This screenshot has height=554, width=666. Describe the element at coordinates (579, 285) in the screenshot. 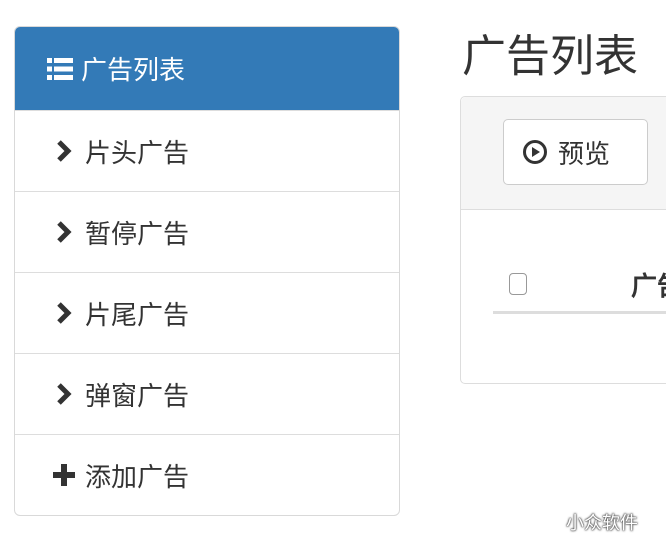

I see `table-header-row: 广告` at that location.